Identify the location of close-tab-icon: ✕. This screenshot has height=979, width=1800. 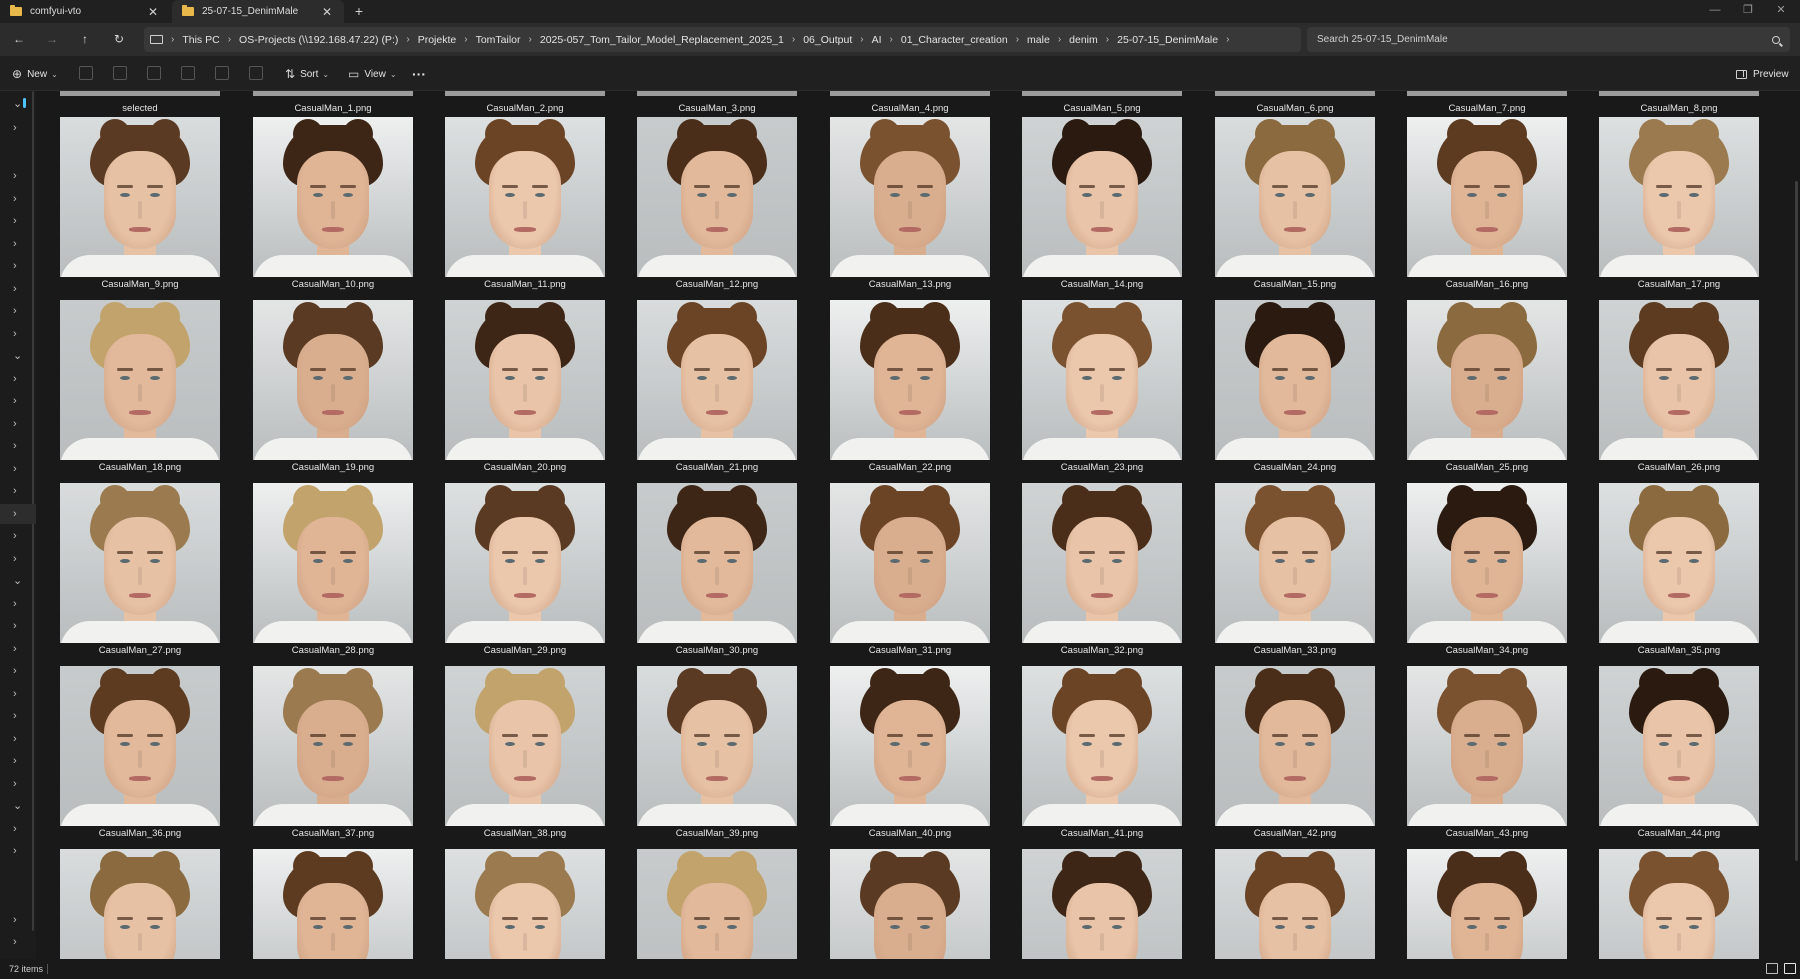
(153, 12).